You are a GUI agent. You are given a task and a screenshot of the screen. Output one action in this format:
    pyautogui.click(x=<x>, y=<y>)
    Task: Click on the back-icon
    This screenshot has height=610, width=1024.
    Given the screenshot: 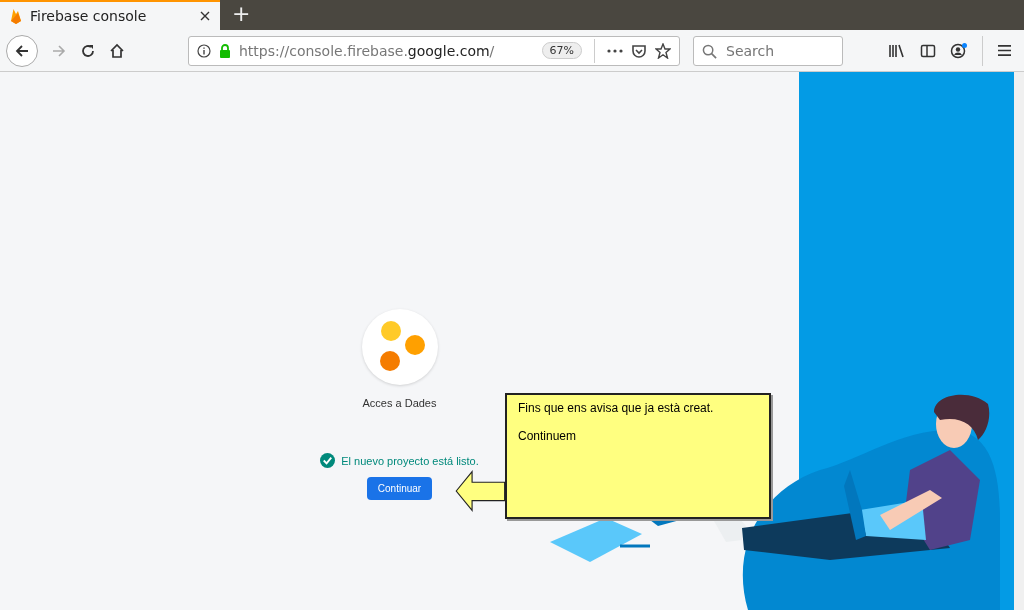 What is the action you would take?
    pyautogui.click(x=22, y=50)
    